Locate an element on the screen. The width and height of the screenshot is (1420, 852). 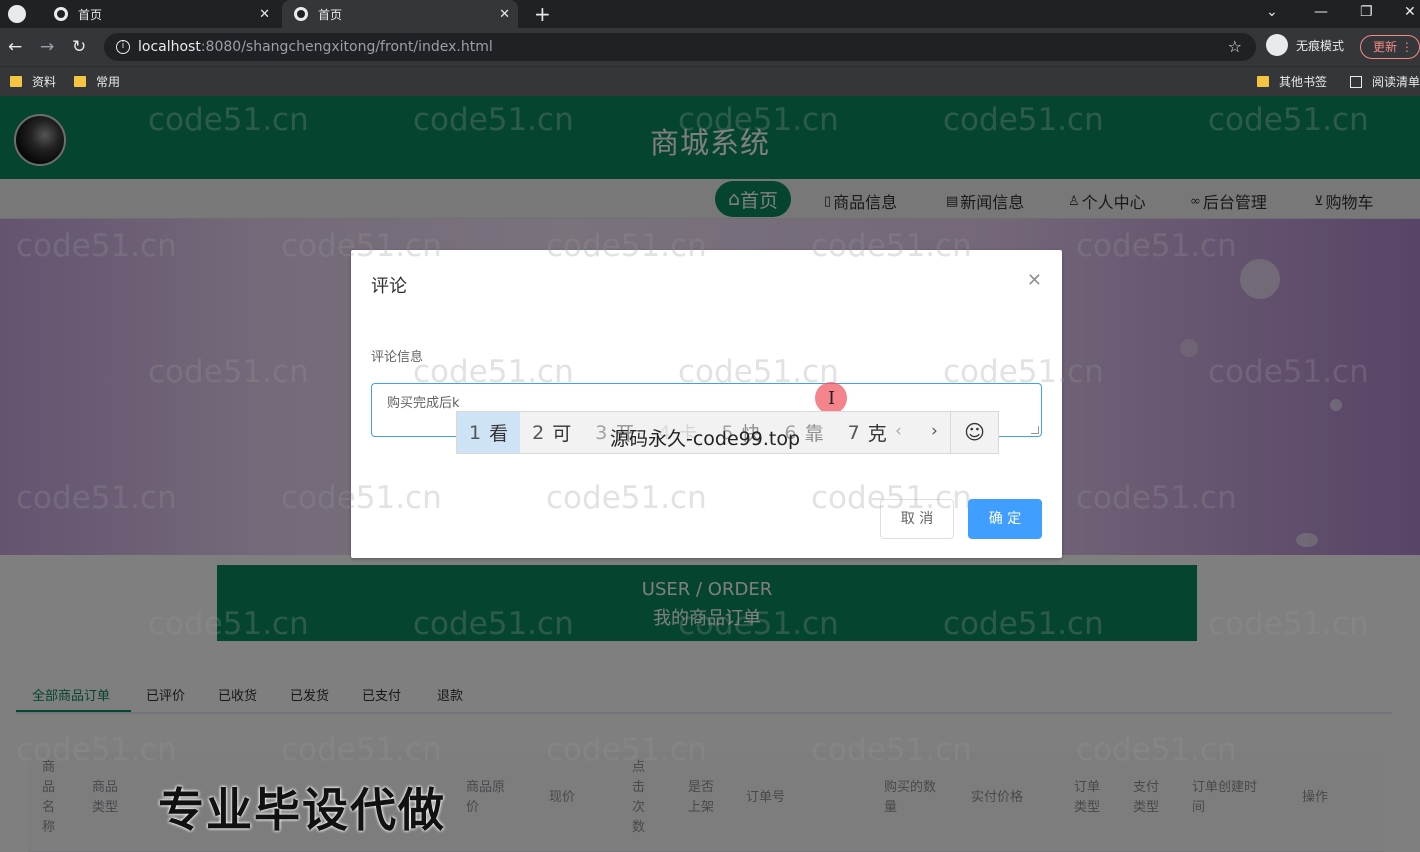
dialog-title: 评论 is located at coordinates (389, 286).